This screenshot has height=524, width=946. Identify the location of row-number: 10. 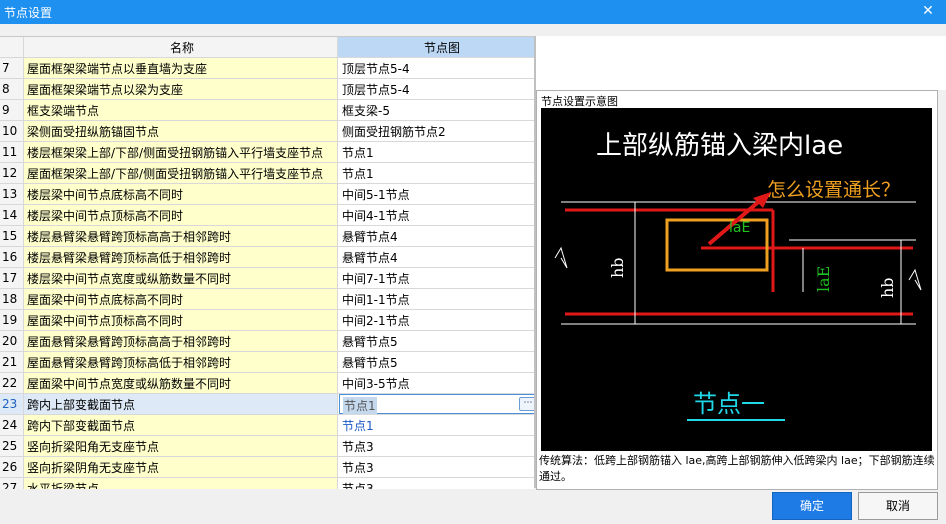
(12, 131).